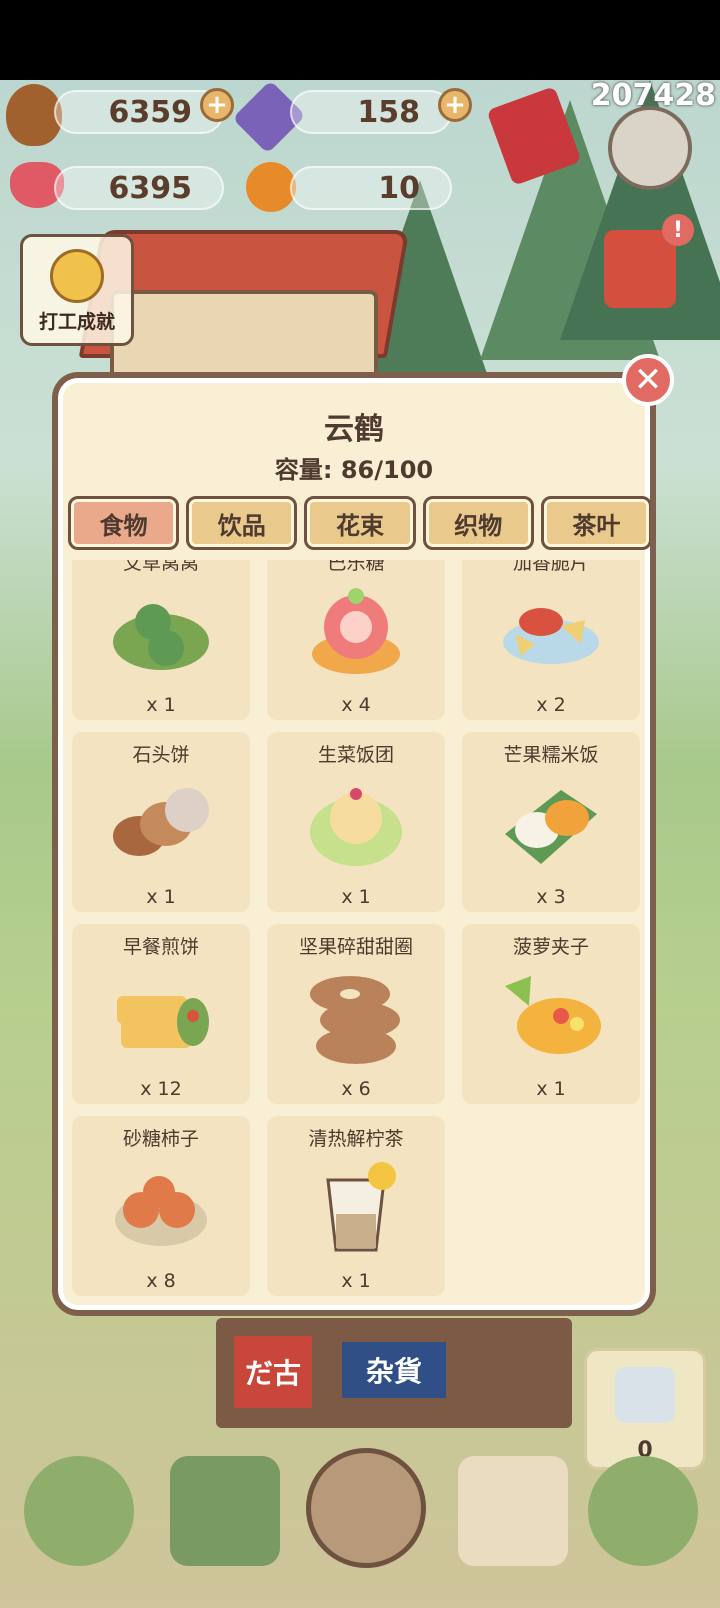 The width and height of the screenshot is (720, 1608). What do you see at coordinates (356, 1139) in the screenshot?
I see `item-name: 清热解柠茶` at bounding box center [356, 1139].